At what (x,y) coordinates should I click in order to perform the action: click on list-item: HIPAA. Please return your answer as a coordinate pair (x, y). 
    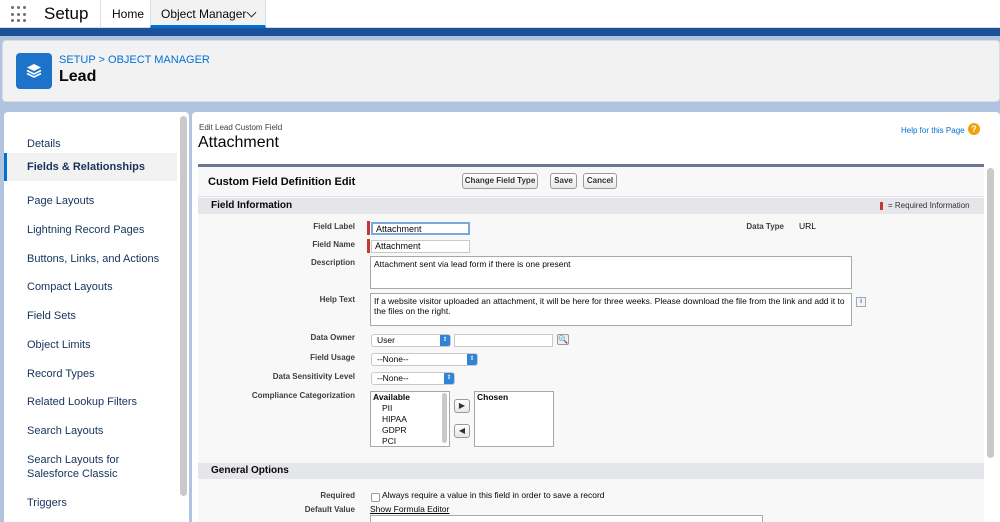
    Looking at the image, I should click on (410, 419).